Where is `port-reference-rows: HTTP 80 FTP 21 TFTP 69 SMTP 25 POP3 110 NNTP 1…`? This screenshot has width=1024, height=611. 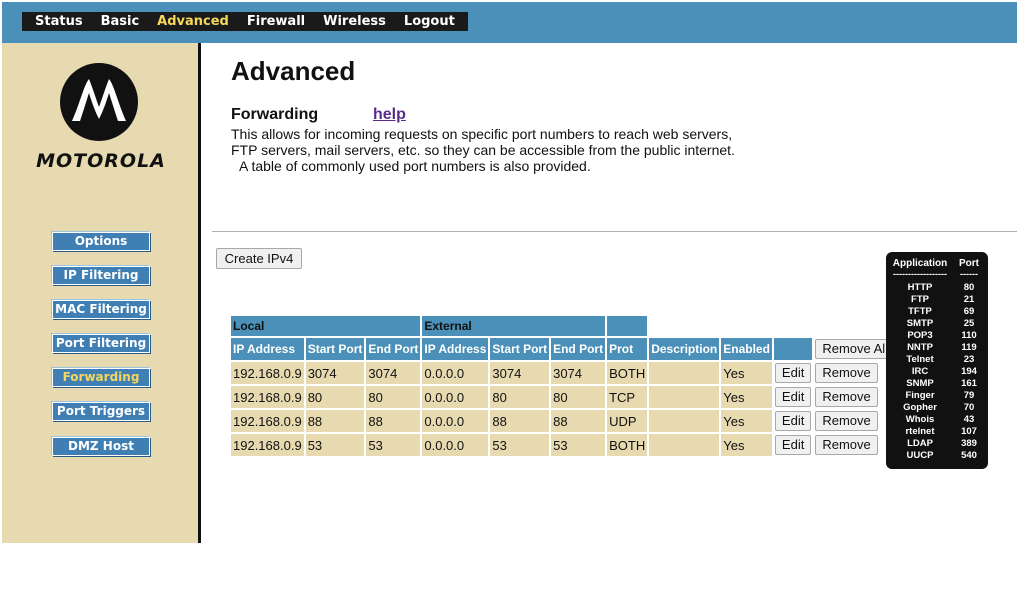 port-reference-rows: HTTP 80 FTP 21 TFTP 69 SMTP 25 POP3 110 NNTP 1… is located at coordinates (937, 372).